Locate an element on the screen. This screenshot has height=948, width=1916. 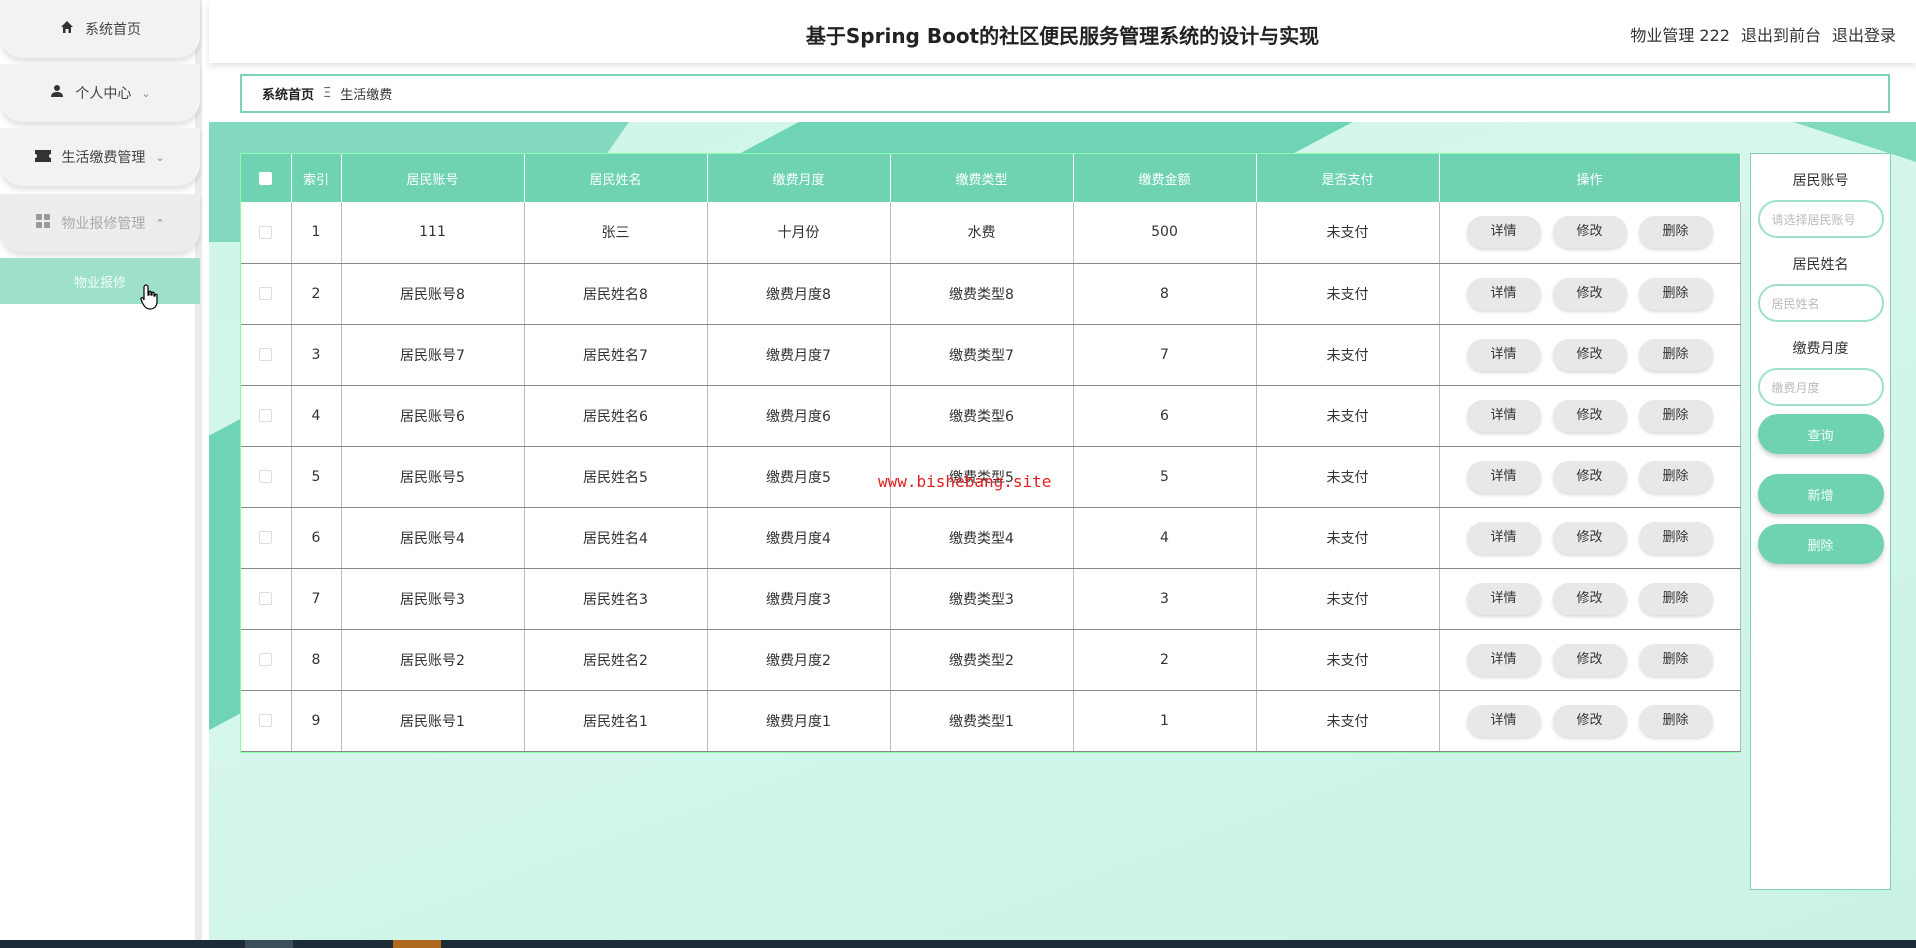
query-button: 查询 is located at coordinates (1820, 434).